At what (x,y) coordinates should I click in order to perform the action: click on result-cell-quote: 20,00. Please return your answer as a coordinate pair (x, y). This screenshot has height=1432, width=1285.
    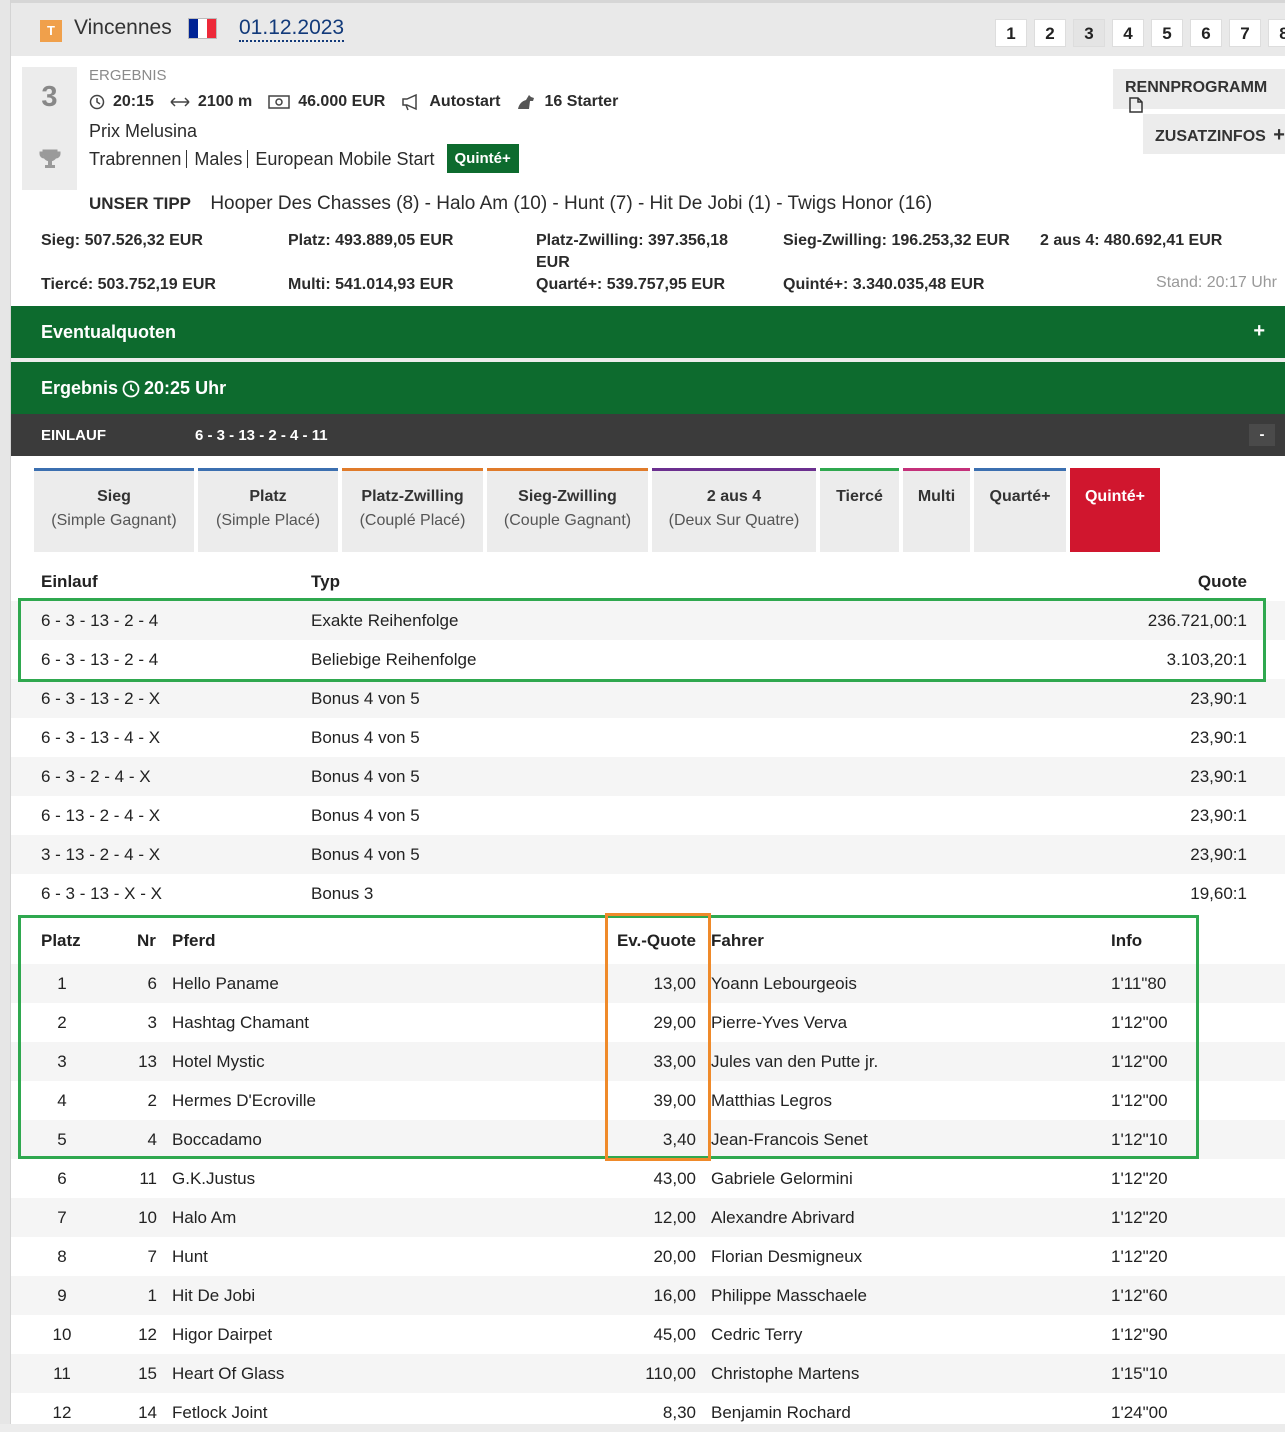
    Looking at the image, I should click on (674, 1256).